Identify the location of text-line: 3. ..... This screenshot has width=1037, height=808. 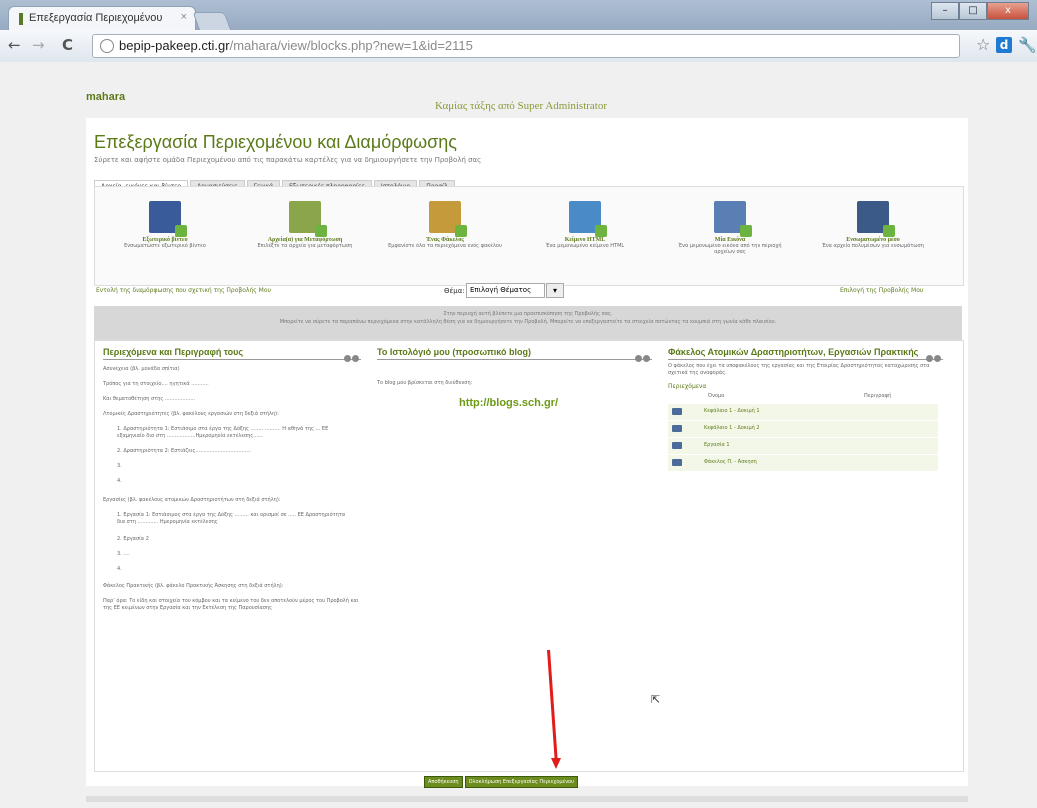
(123, 554).